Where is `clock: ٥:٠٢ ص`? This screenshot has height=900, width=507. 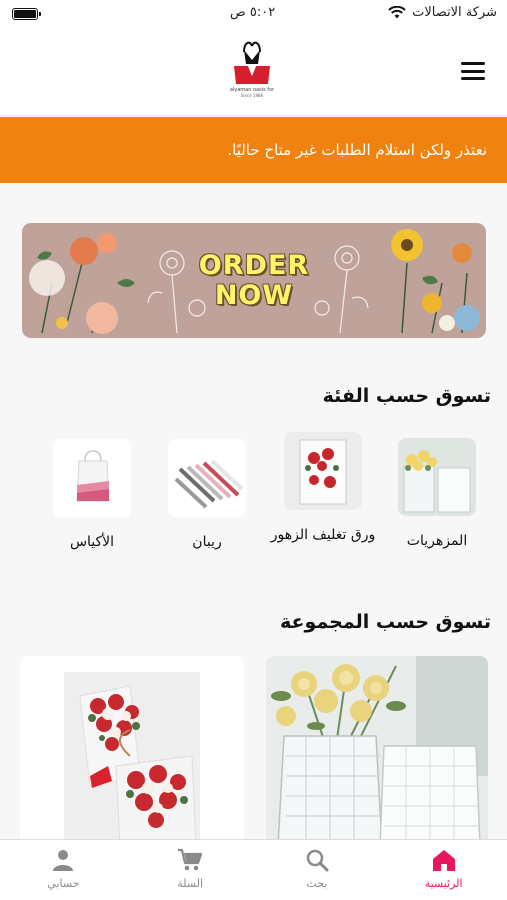 clock: ٥:٠٢ ص is located at coordinates (253, 12).